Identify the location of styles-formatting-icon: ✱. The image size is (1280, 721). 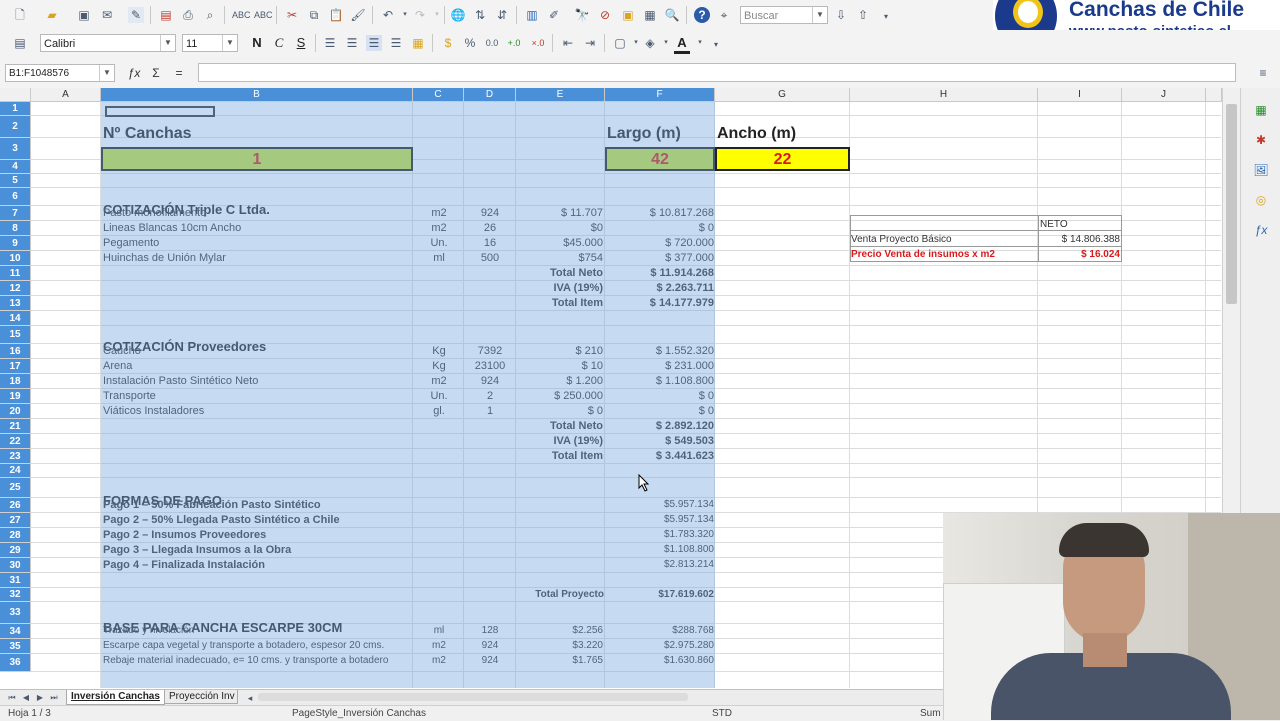
(1261, 140).